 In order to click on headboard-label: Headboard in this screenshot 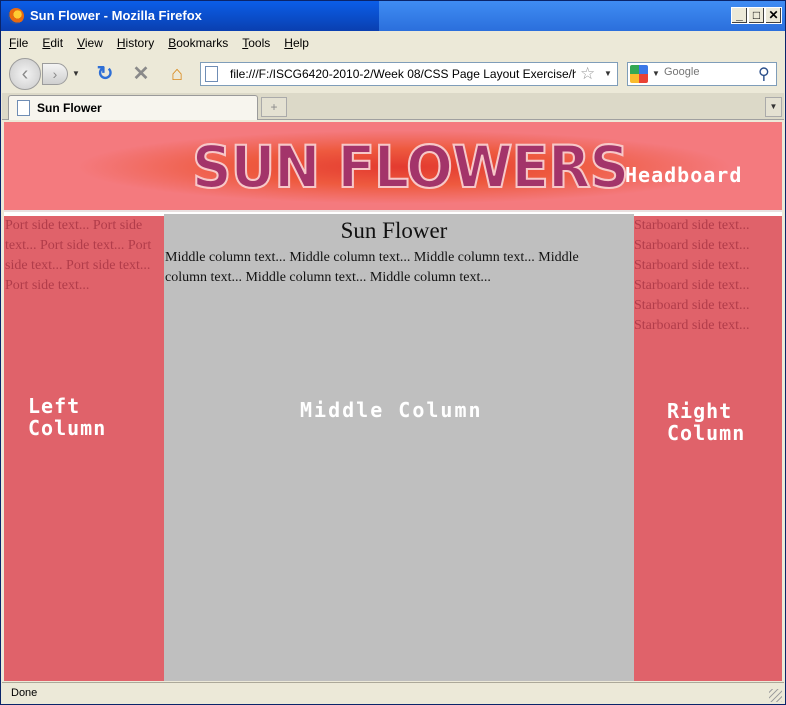, I will do `click(684, 175)`.